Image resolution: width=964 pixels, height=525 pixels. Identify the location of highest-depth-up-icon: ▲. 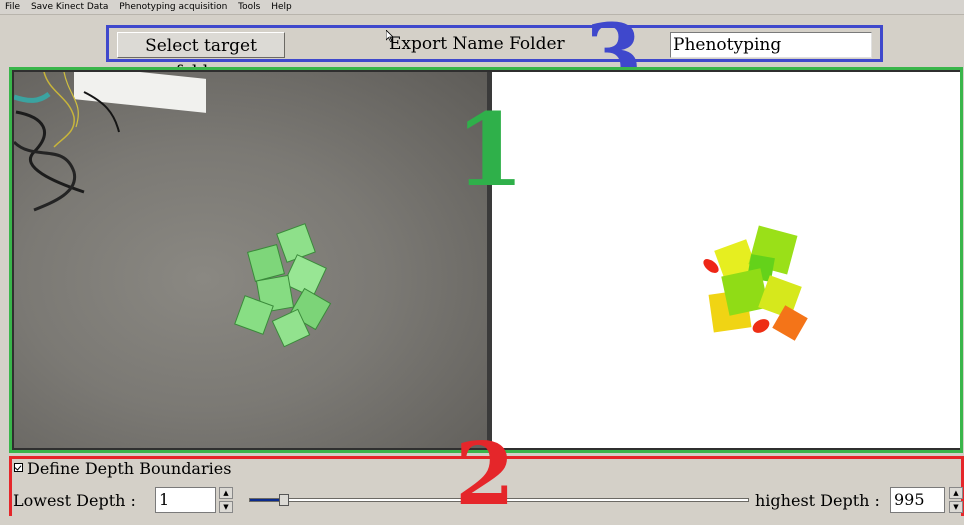
(956, 493).